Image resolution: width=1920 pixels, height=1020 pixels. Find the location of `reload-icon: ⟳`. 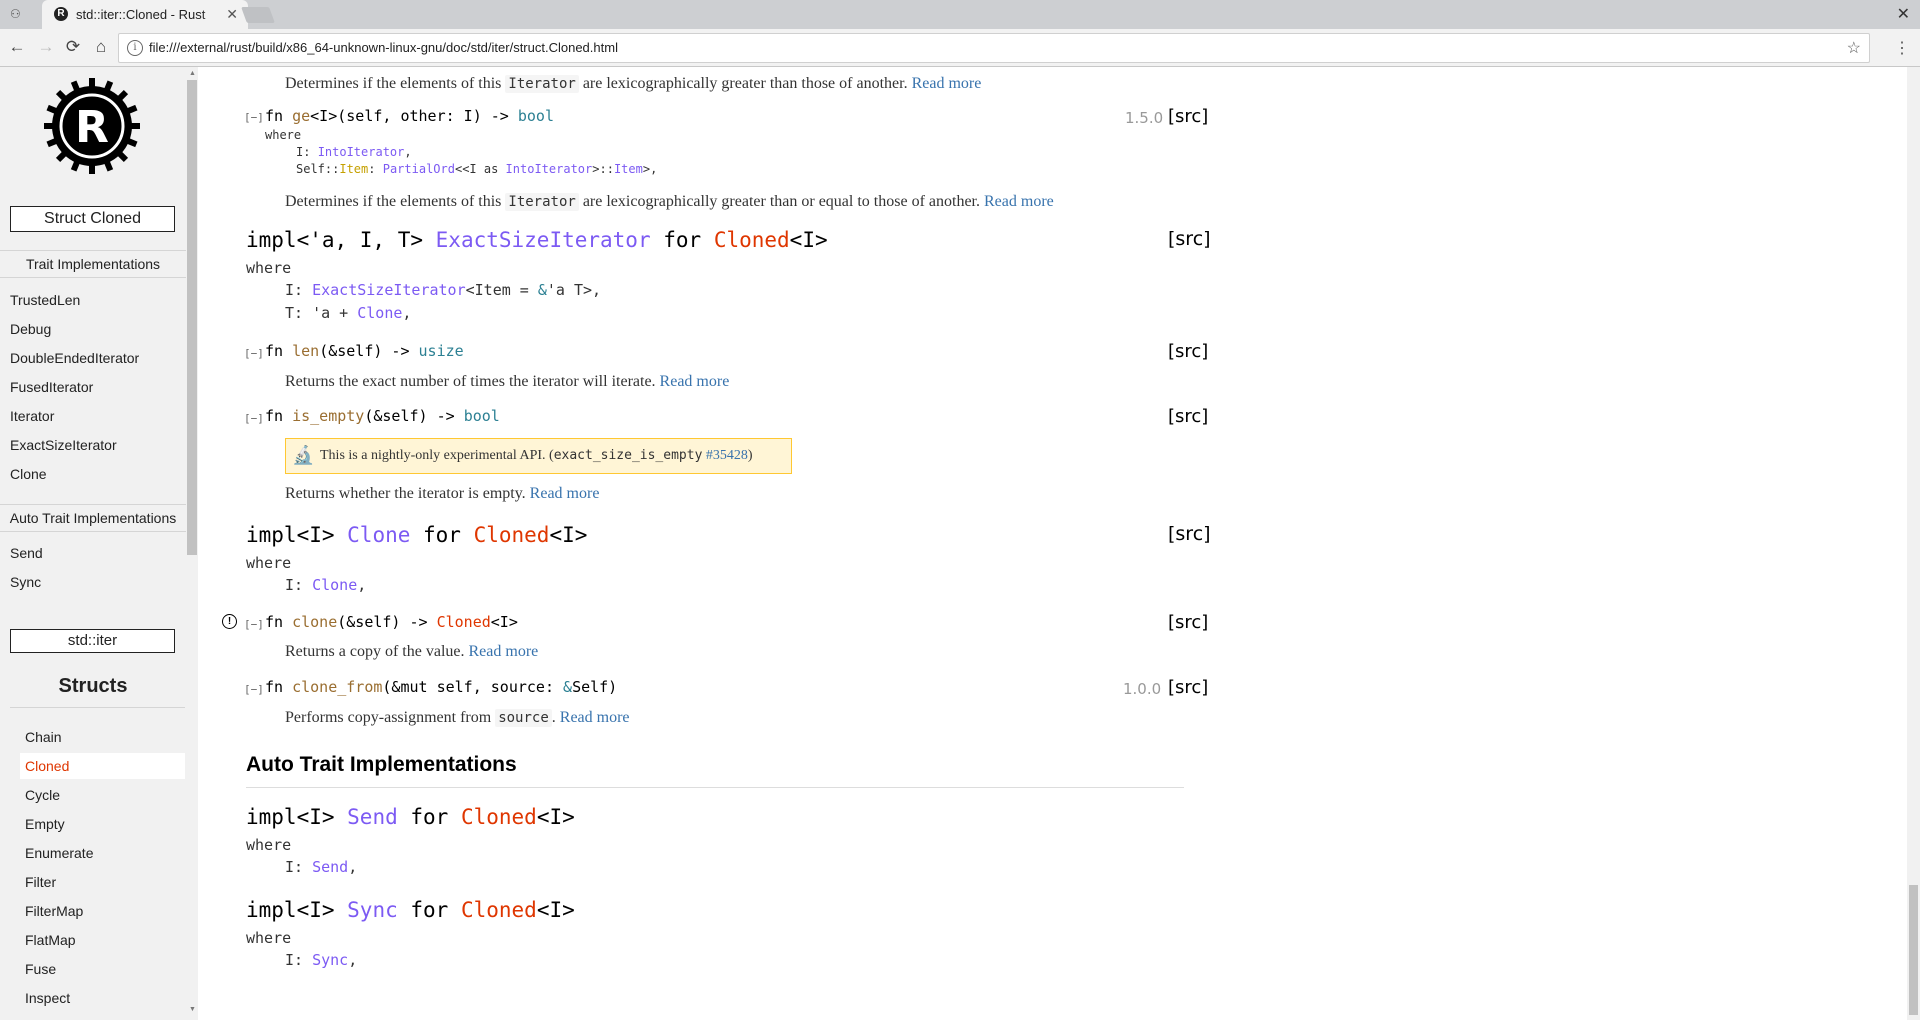

reload-icon: ⟳ is located at coordinates (73, 47).